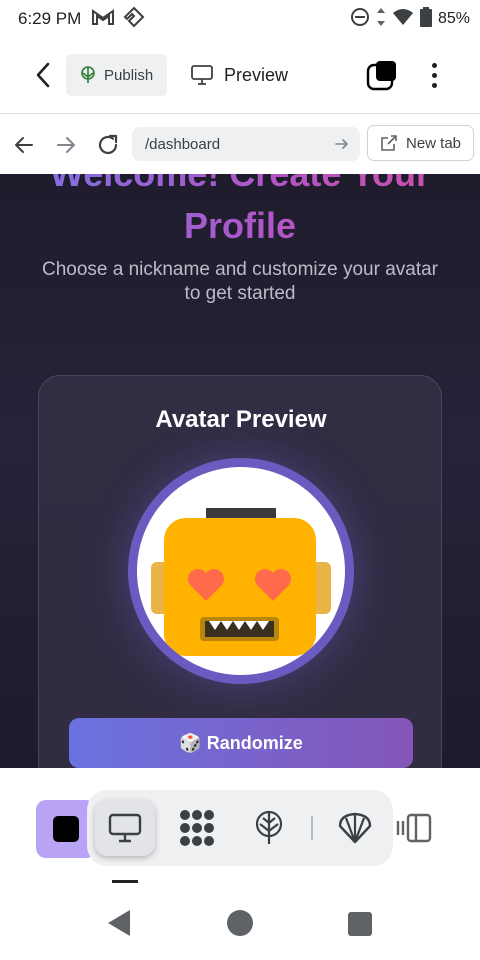 This screenshot has width=480, height=960. Describe the element at coordinates (103, 19) in the screenshot. I see `gmail-icon` at that location.